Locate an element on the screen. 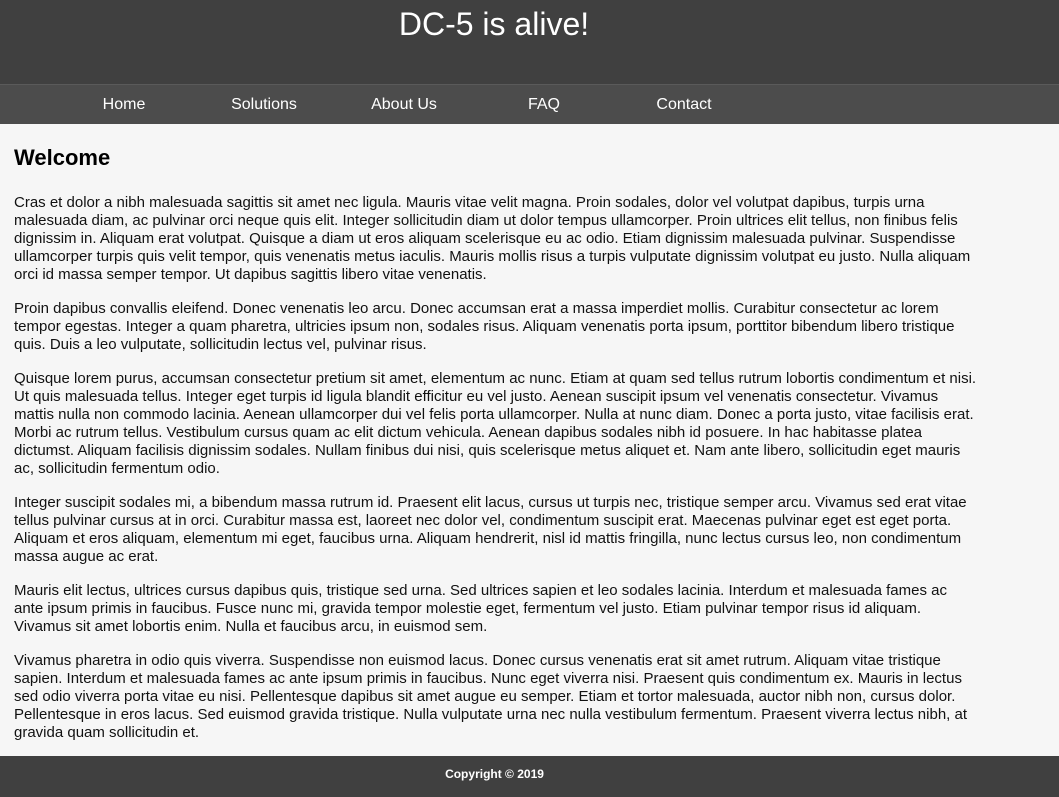 Image resolution: width=1059 pixels, height=797 pixels. site-footer: Copyright © 2019 is located at coordinates (529, 776).